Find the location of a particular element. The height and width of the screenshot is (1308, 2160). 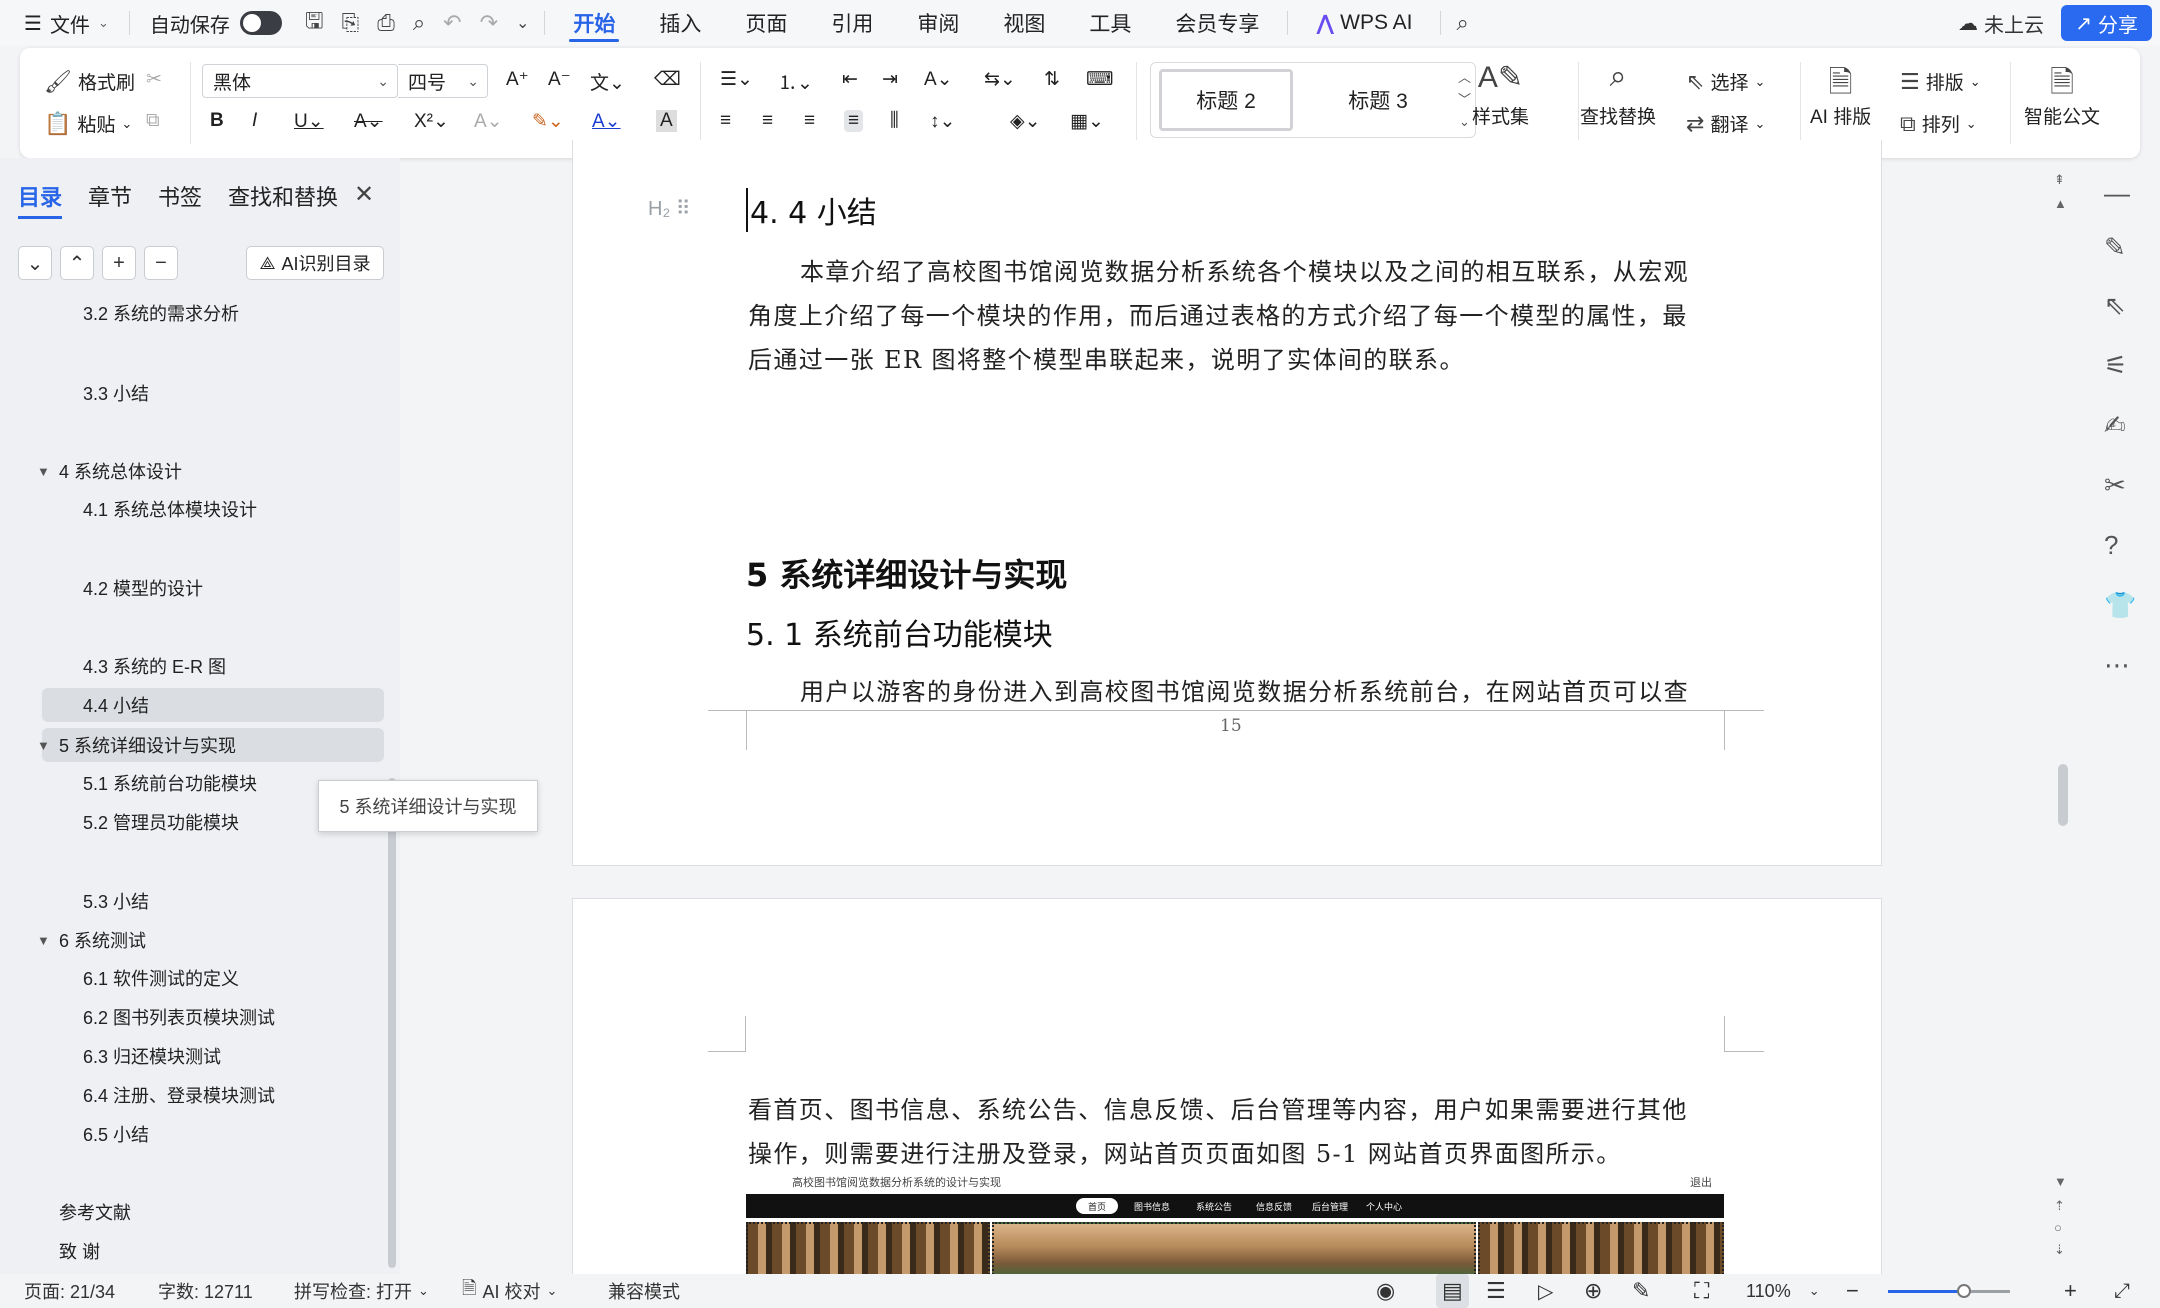

expand-down-button: ⌄ is located at coordinates (35, 263).